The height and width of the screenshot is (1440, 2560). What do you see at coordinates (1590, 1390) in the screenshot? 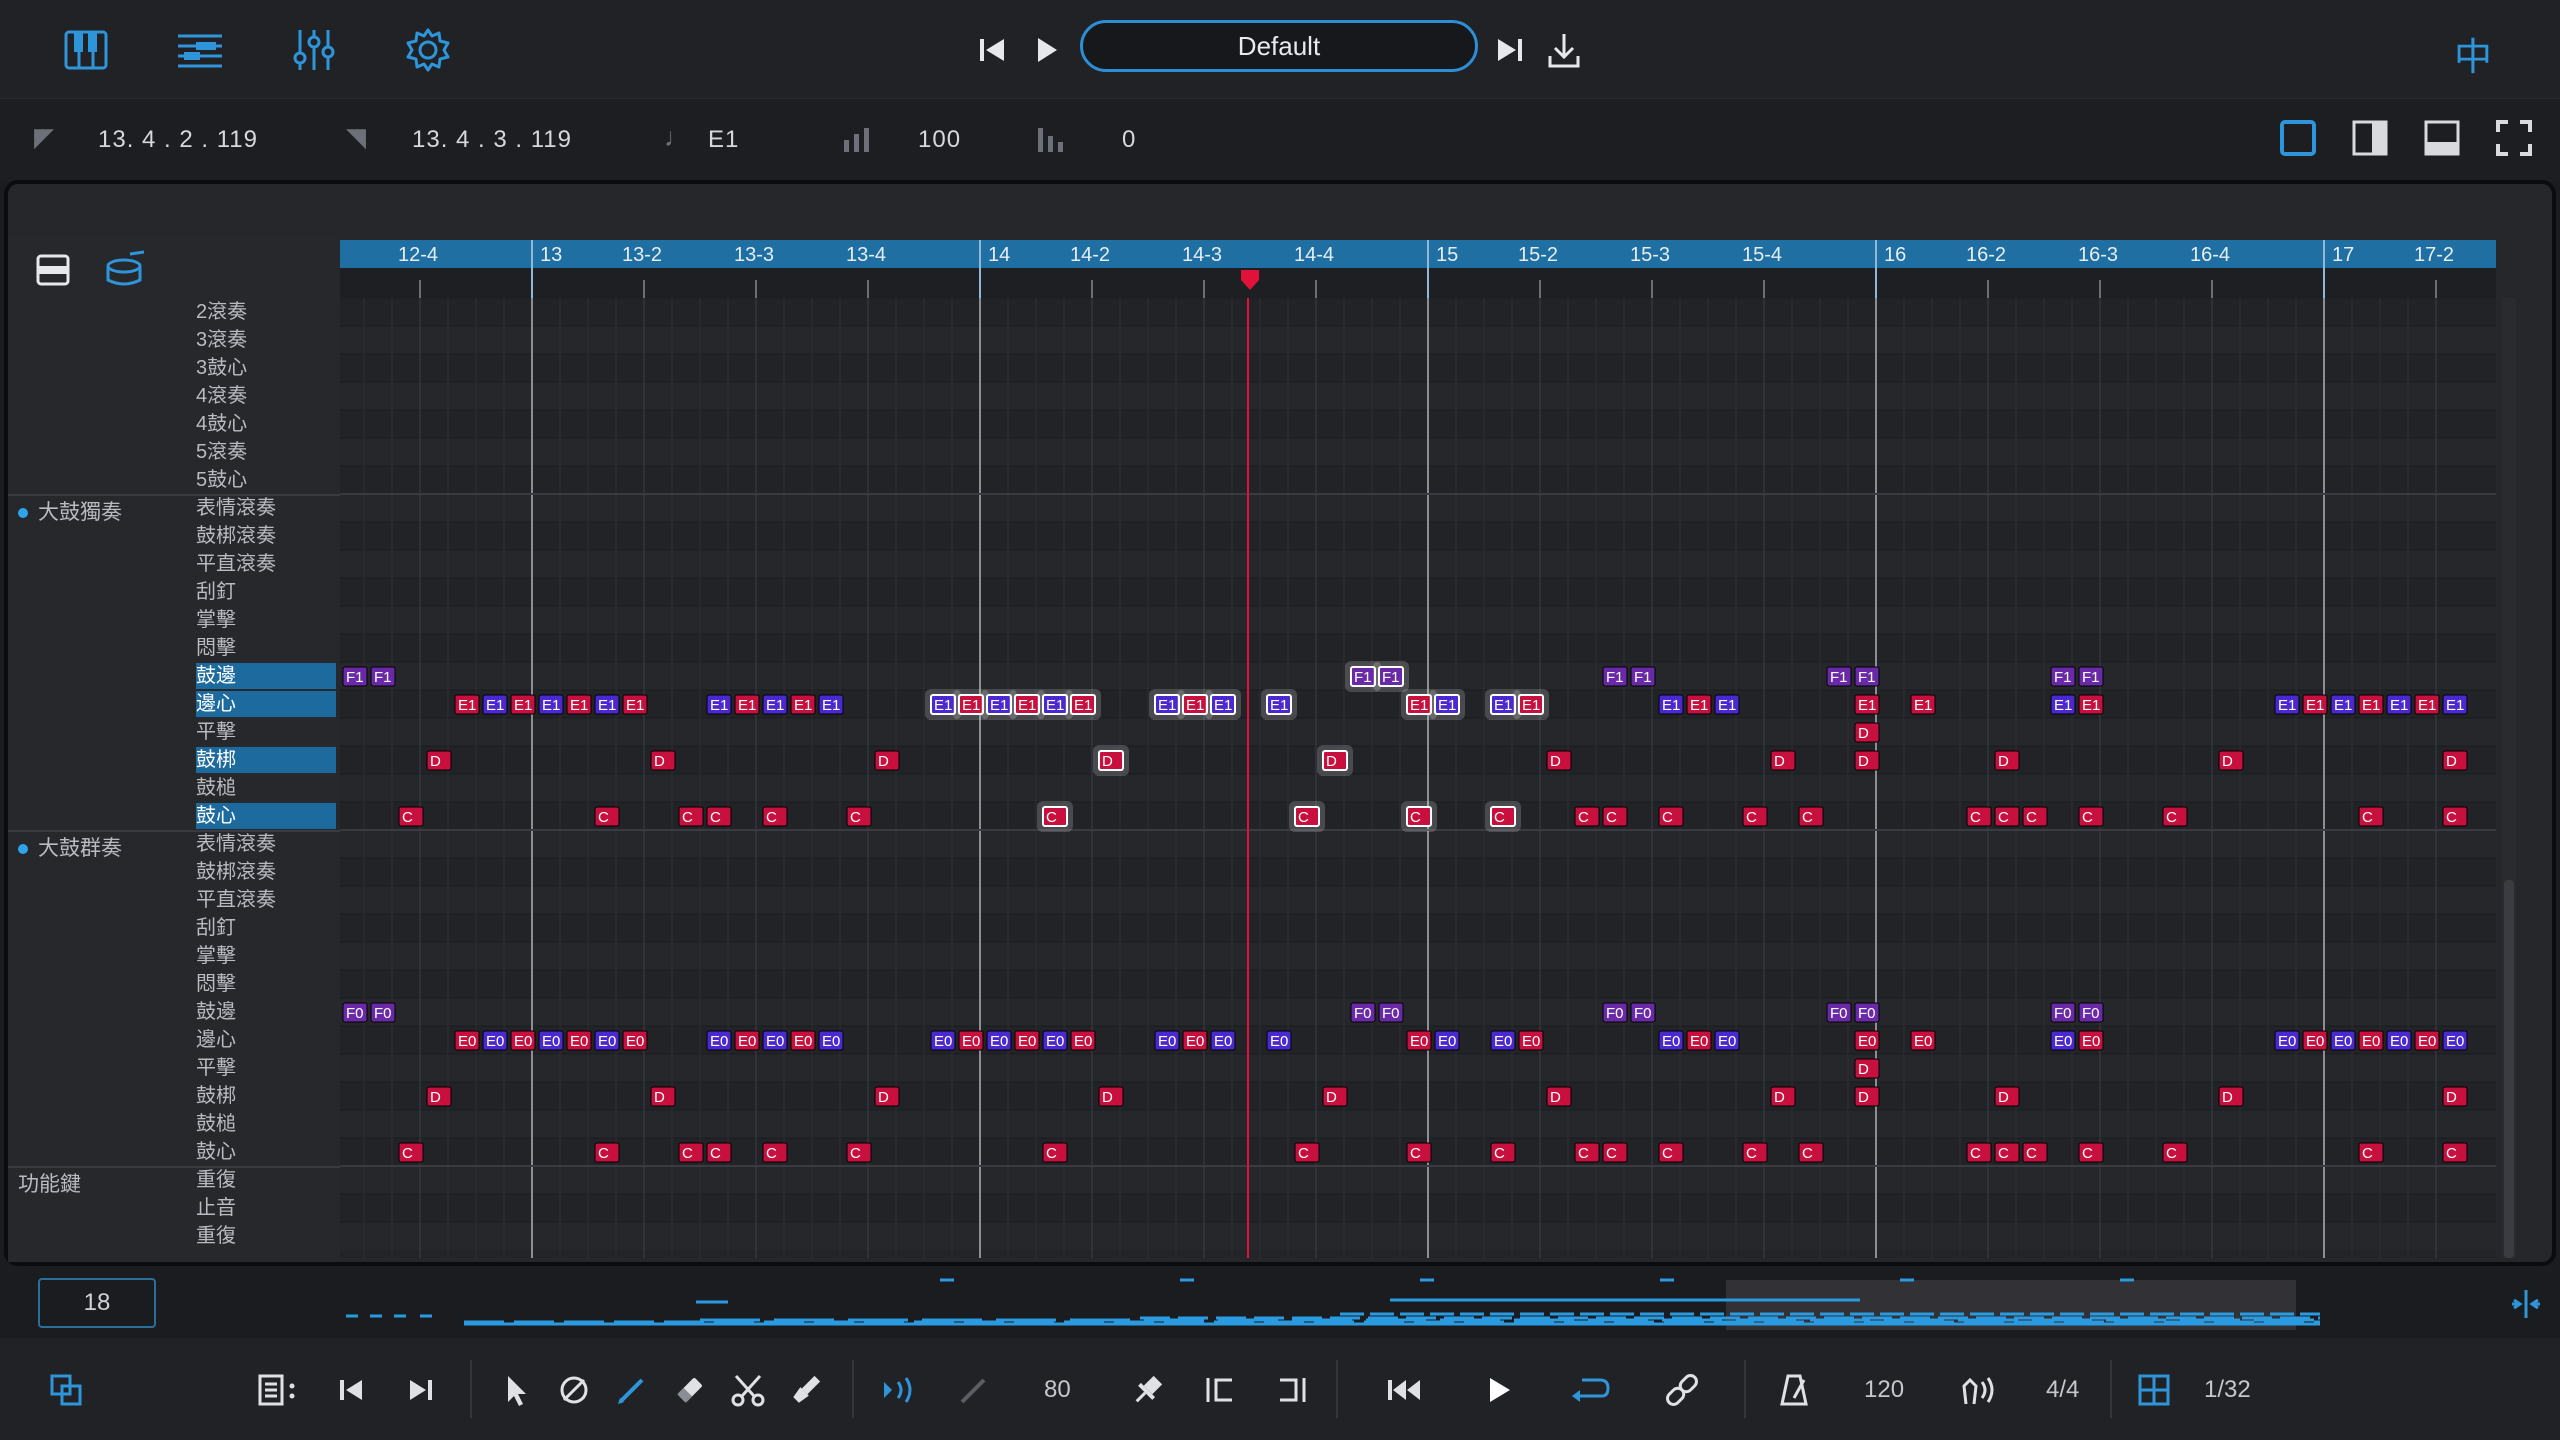
I see `loop-icon` at bounding box center [1590, 1390].